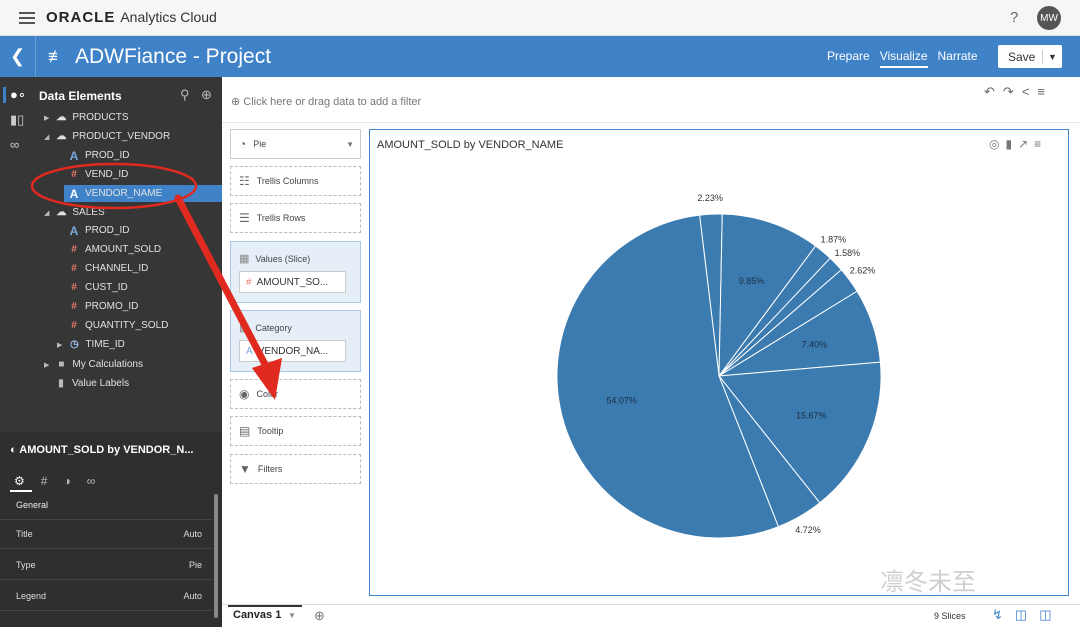  What do you see at coordinates (244, 218) in the screenshot?
I see `rows-icon: ☰` at bounding box center [244, 218].